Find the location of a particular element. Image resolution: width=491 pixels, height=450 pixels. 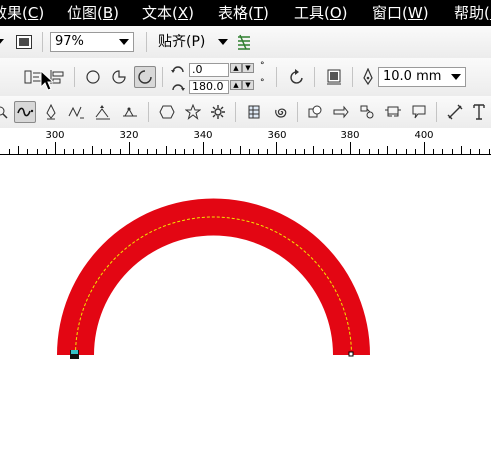

standard-toolbar: 97% 贴齐(P) is located at coordinates (245, 42).